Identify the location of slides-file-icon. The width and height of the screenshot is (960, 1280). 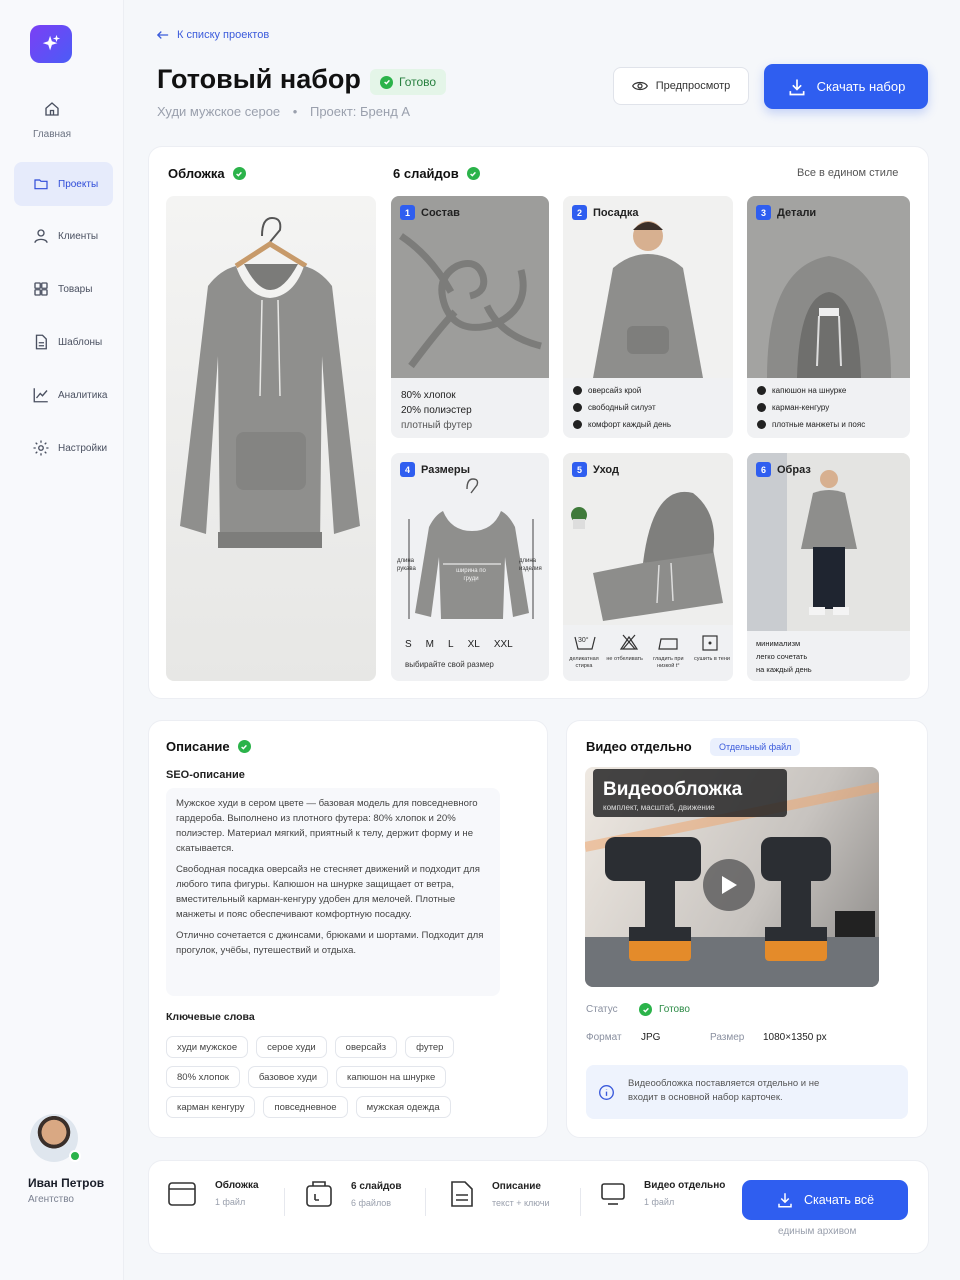
(319, 1194).